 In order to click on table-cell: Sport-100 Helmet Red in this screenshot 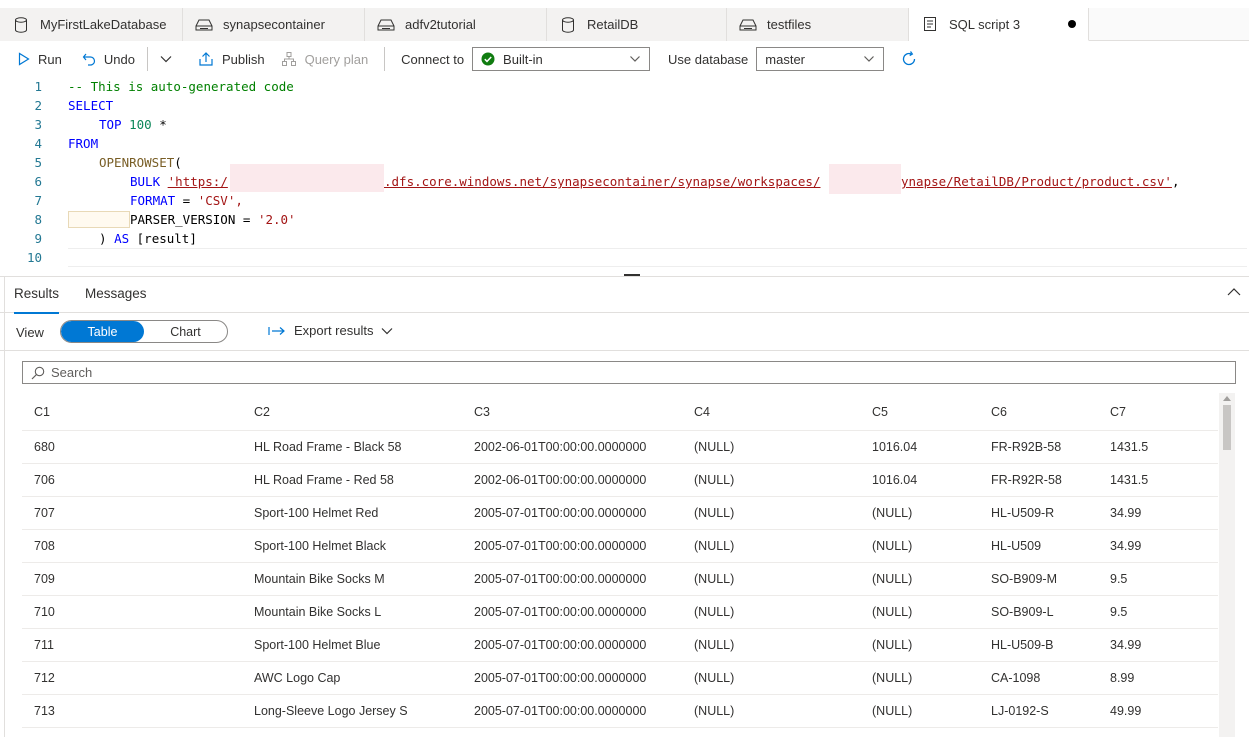, I will do `click(316, 513)`.